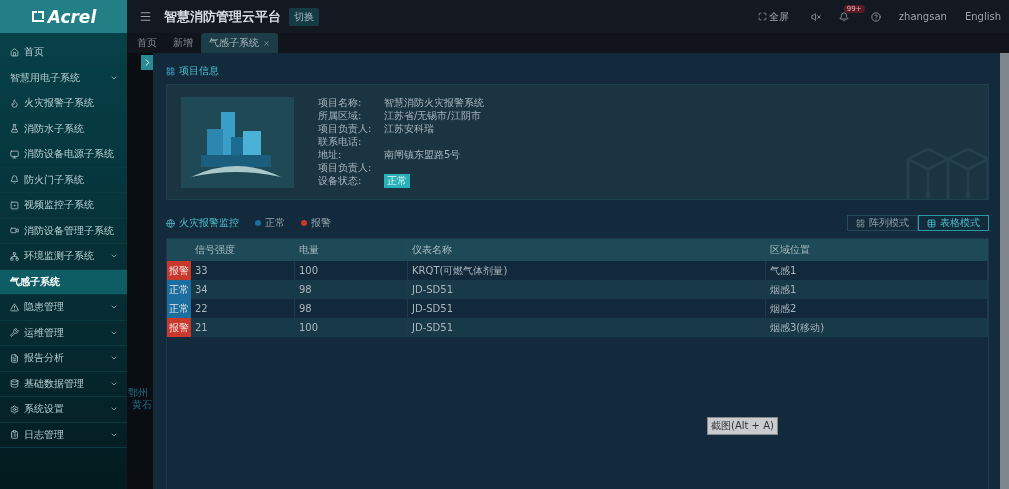 The image size is (1009, 489). Describe the element at coordinates (882, 223) in the screenshot. I see `view-mode-button: 阵列模式` at that location.